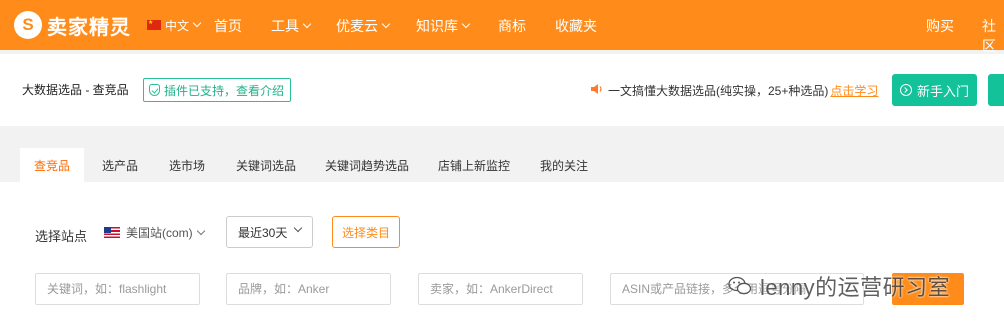 This screenshot has width=1004, height=330. What do you see at coordinates (291, 26) in the screenshot?
I see `nav-item-tools: 工具` at bounding box center [291, 26].